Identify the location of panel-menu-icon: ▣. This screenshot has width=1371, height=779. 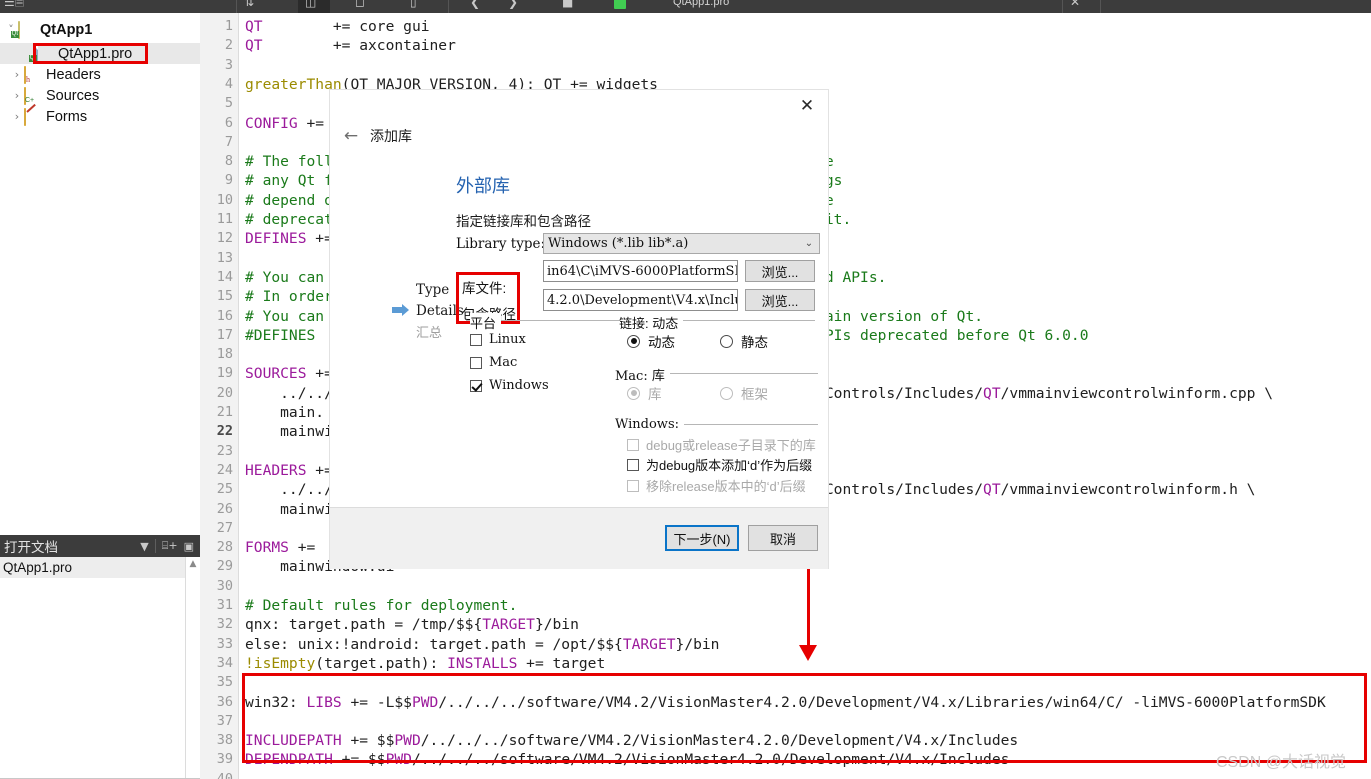
(189, 546).